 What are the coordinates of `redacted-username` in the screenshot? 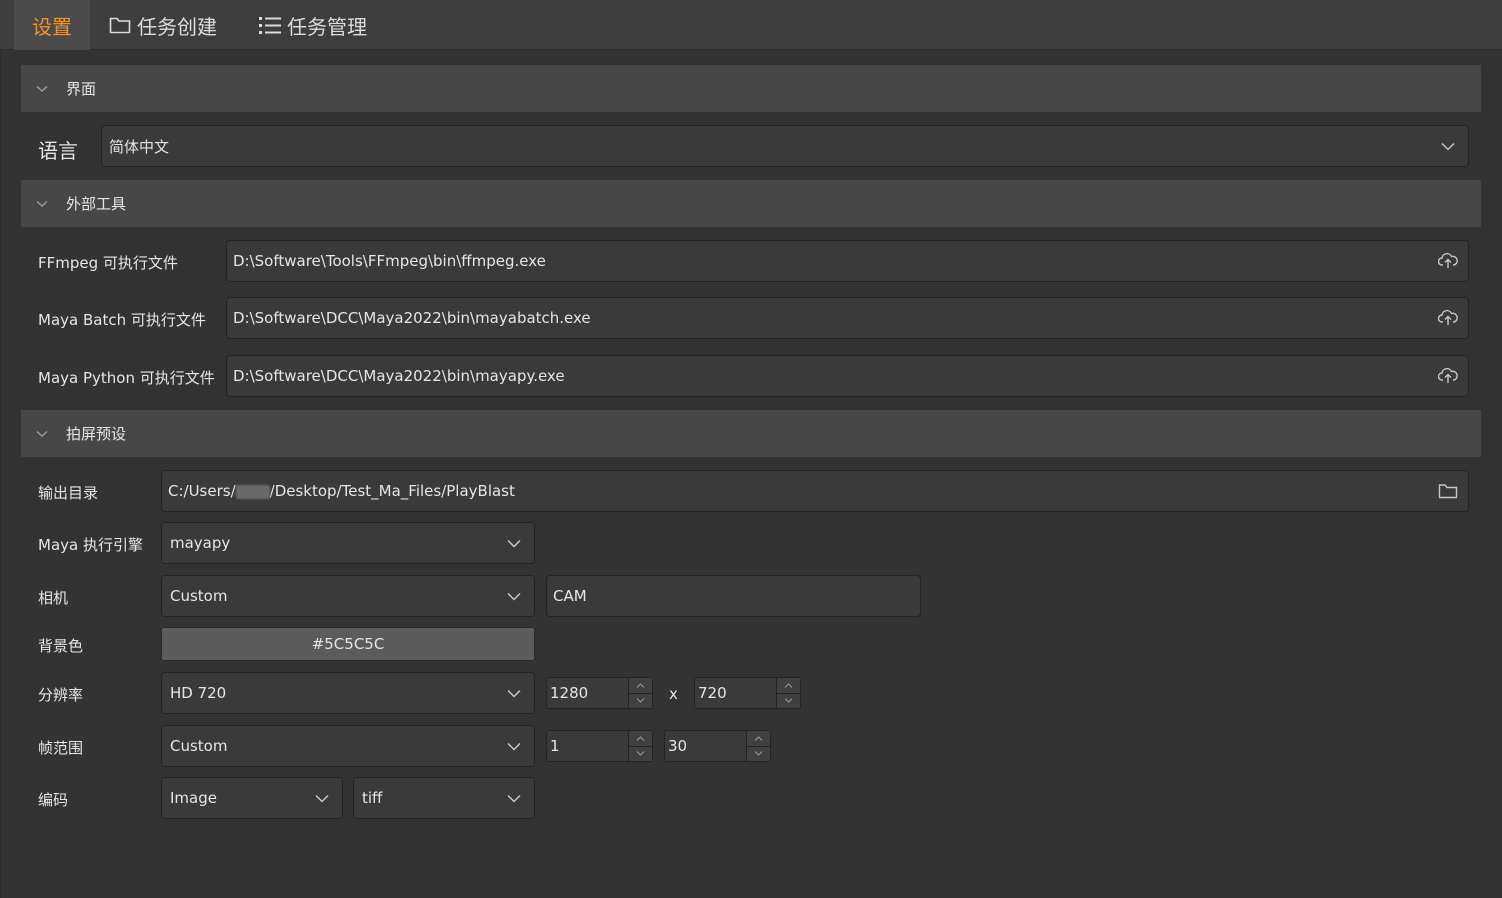 It's located at (252, 491).